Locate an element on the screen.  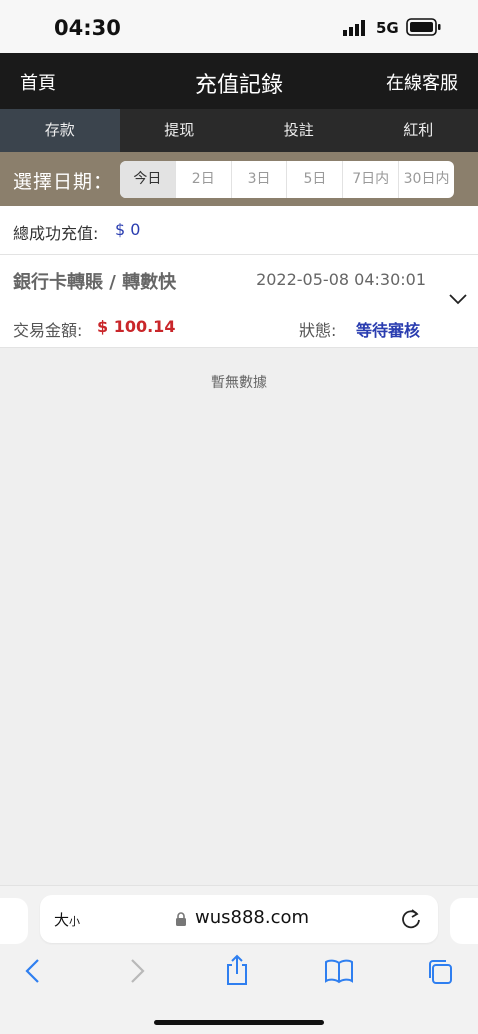
home-indicator is located at coordinates (239, 1022).